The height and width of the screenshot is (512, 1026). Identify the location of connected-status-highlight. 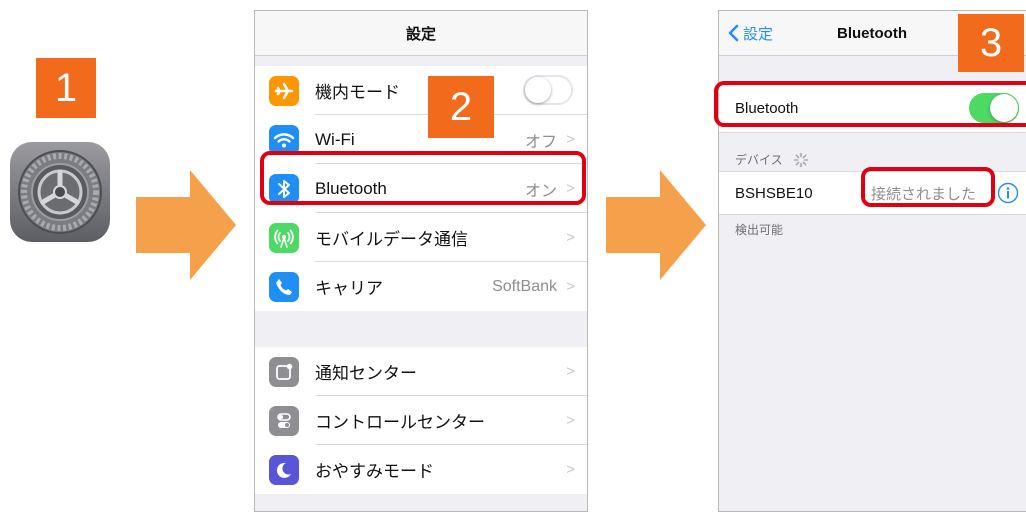
(928, 187).